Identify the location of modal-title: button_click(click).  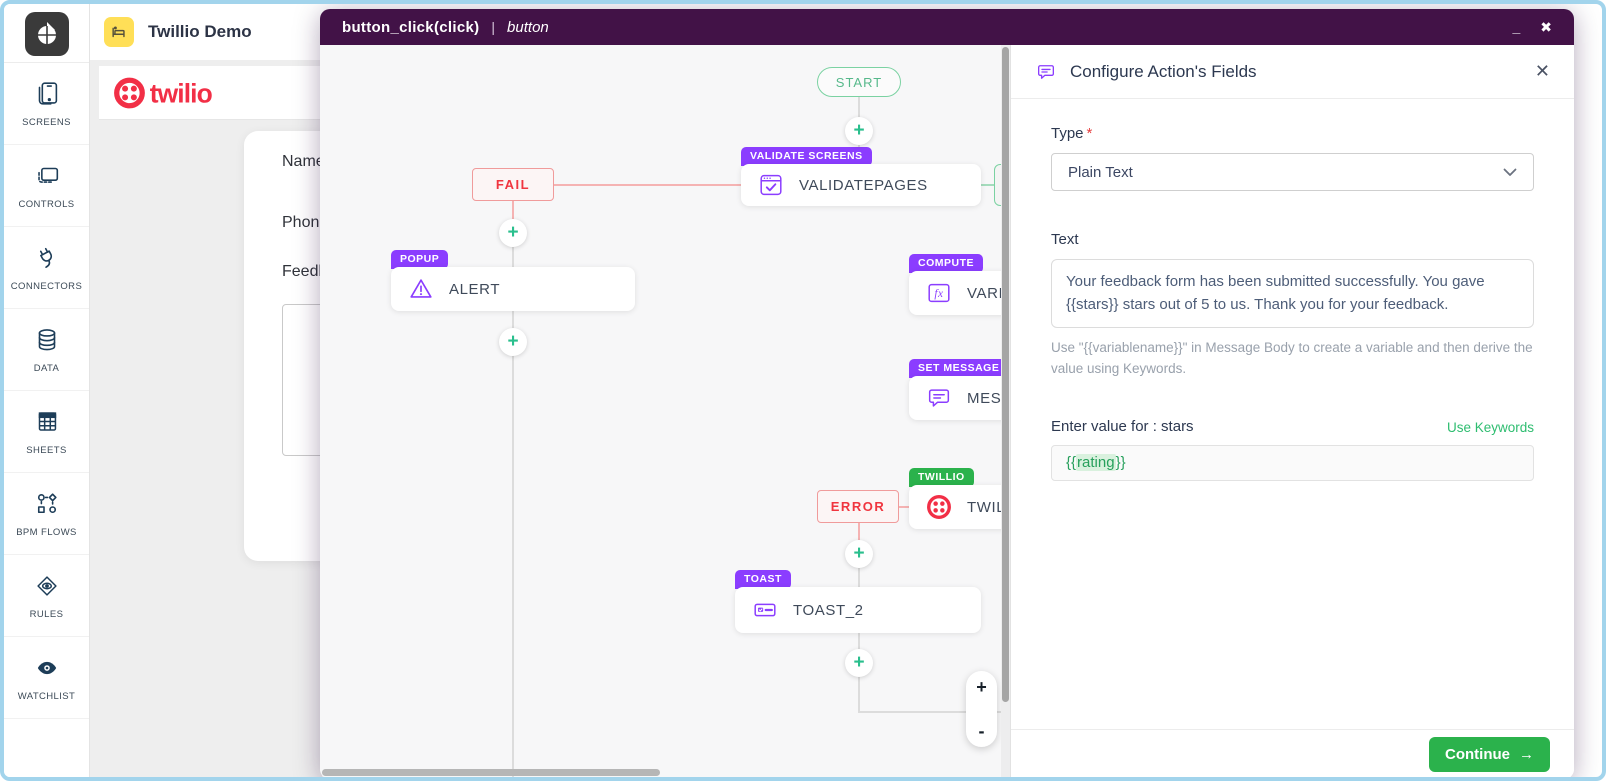
(411, 27).